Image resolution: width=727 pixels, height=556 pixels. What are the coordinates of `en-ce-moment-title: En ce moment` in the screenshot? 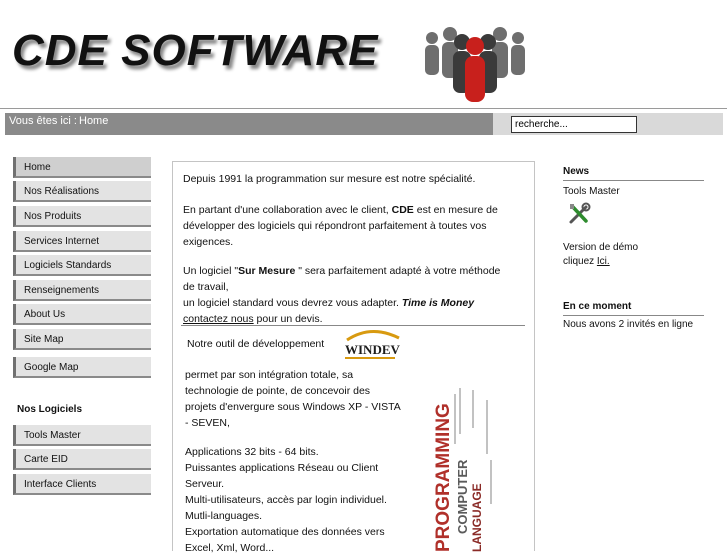 It's located at (633, 308).